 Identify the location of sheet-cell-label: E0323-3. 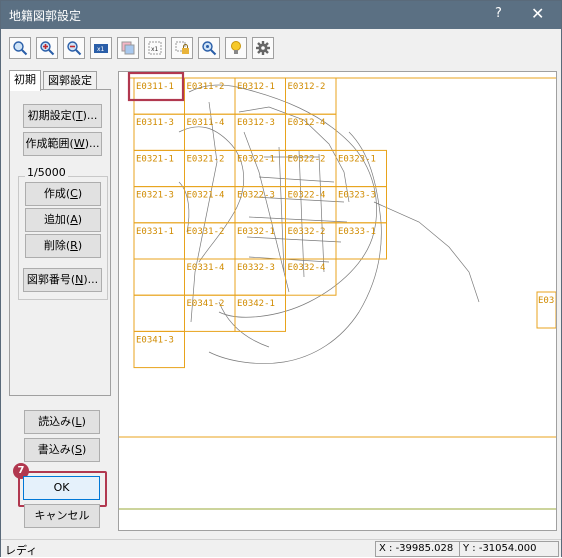
(357, 196).